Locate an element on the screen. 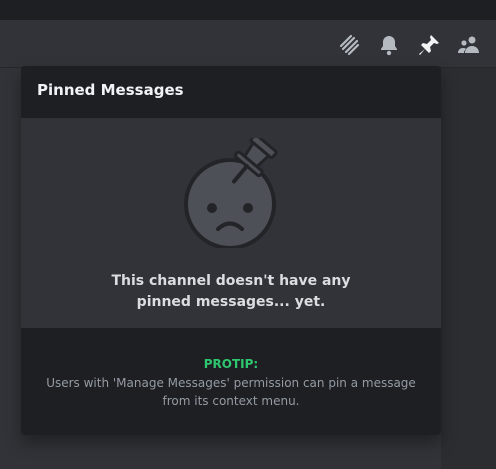  popout-header: Pinned Messages is located at coordinates (231, 92).